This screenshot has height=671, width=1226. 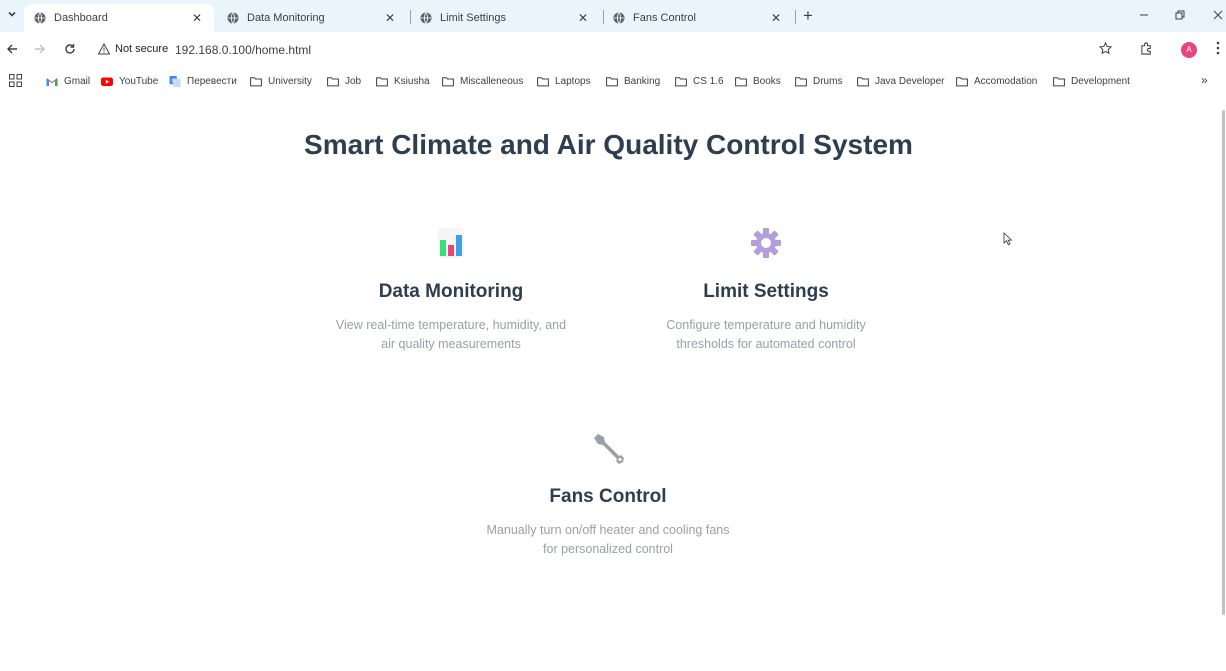 What do you see at coordinates (344, 81) in the screenshot?
I see `bookmark-folder-job: Job` at bounding box center [344, 81].